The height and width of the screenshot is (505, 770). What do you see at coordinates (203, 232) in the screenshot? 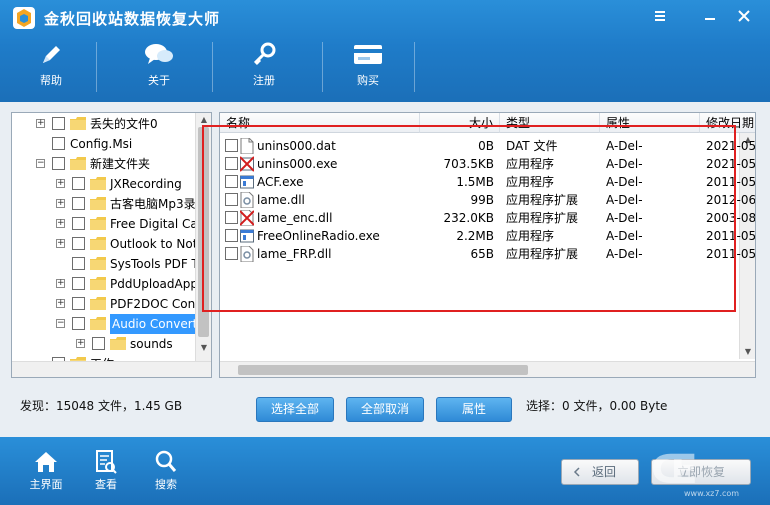
I see `tree-scroll-thumb` at bounding box center [203, 232].